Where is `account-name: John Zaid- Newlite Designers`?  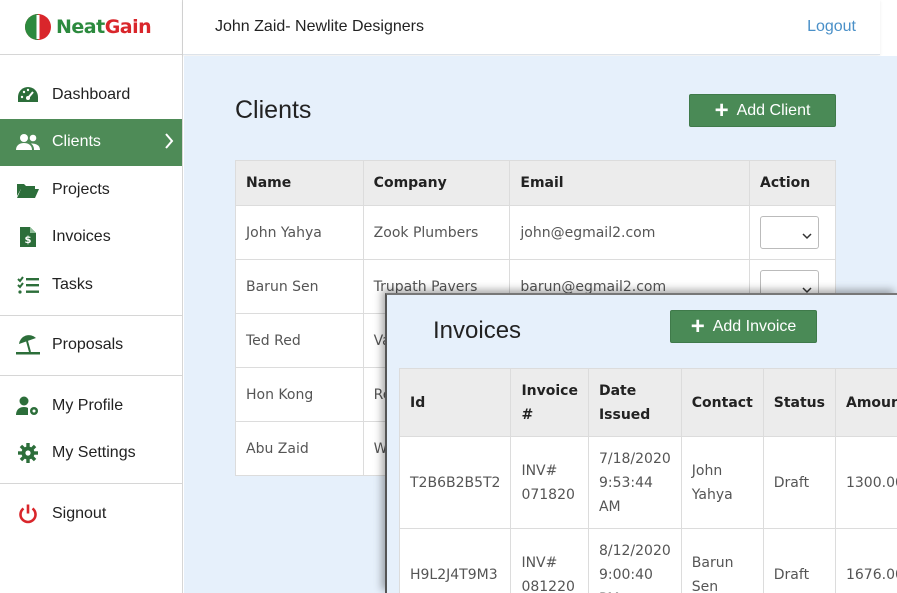
account-name: John Zaid- Newlite Designers is located at coordinates (319, 26).